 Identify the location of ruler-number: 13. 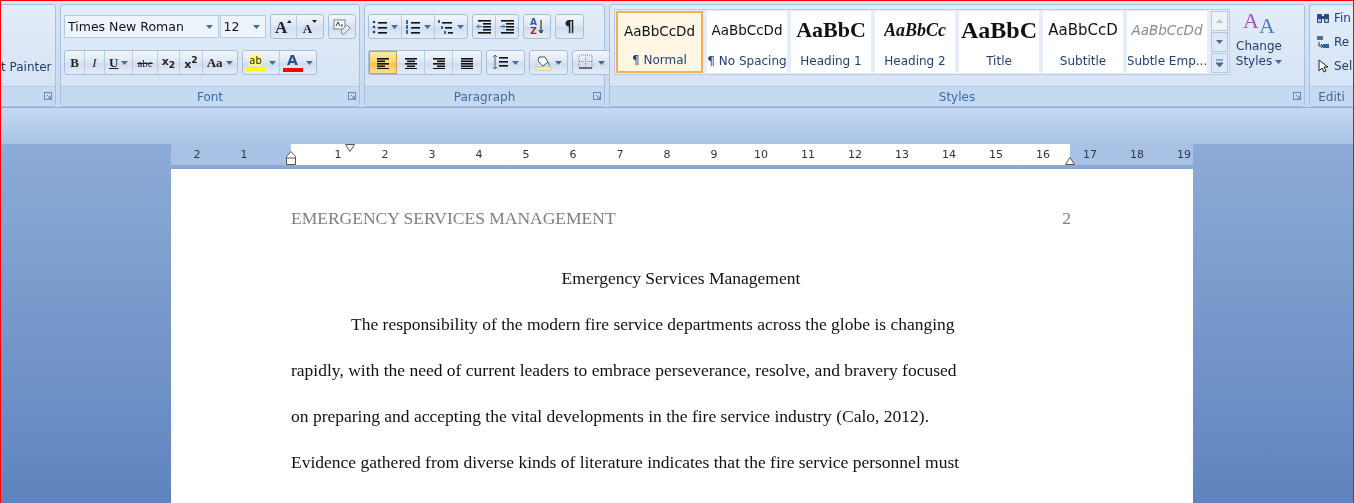
(902, 154).